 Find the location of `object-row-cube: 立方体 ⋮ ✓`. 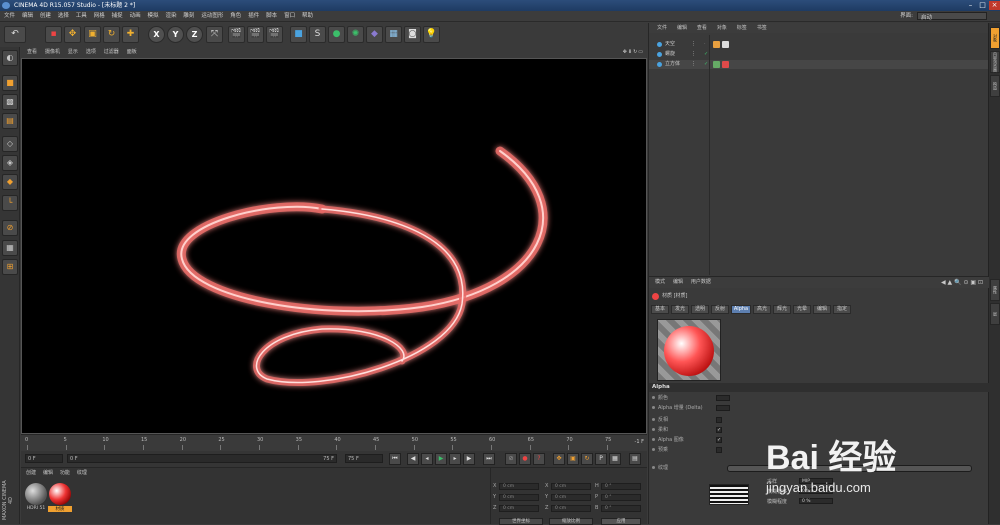

object-row-cube: 立方体 ⋮ ✓ is located at coordinates (819, 64).